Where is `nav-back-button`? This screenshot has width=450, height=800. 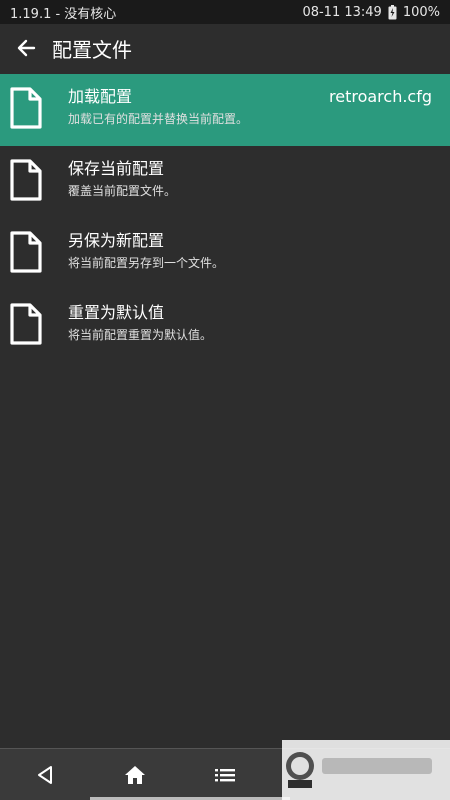 nav-back-button is located at coordinates (45, 774).